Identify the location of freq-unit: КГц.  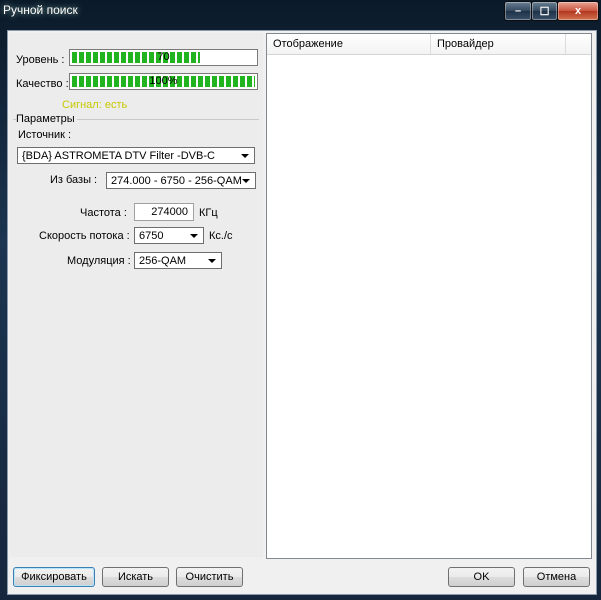
(208, 213).